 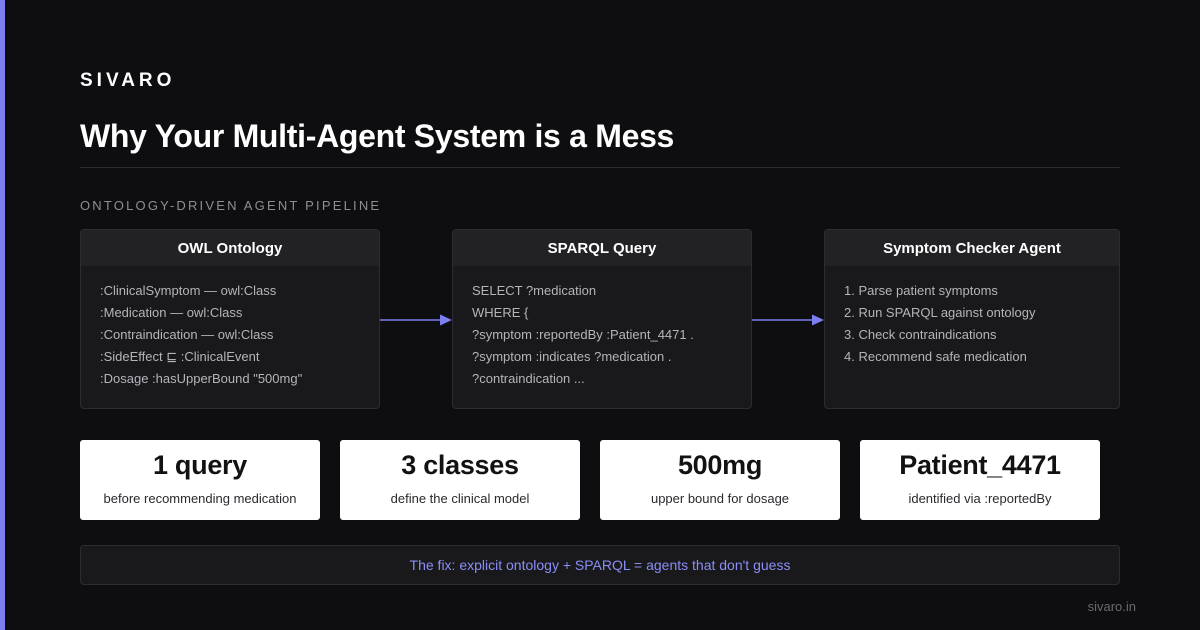 What do you see at coordinates (583, 334) in the screenshot?
I see `panel-line: ?symptom :reportedBy :Patient_4471 .` at bounding box center [583, 334].